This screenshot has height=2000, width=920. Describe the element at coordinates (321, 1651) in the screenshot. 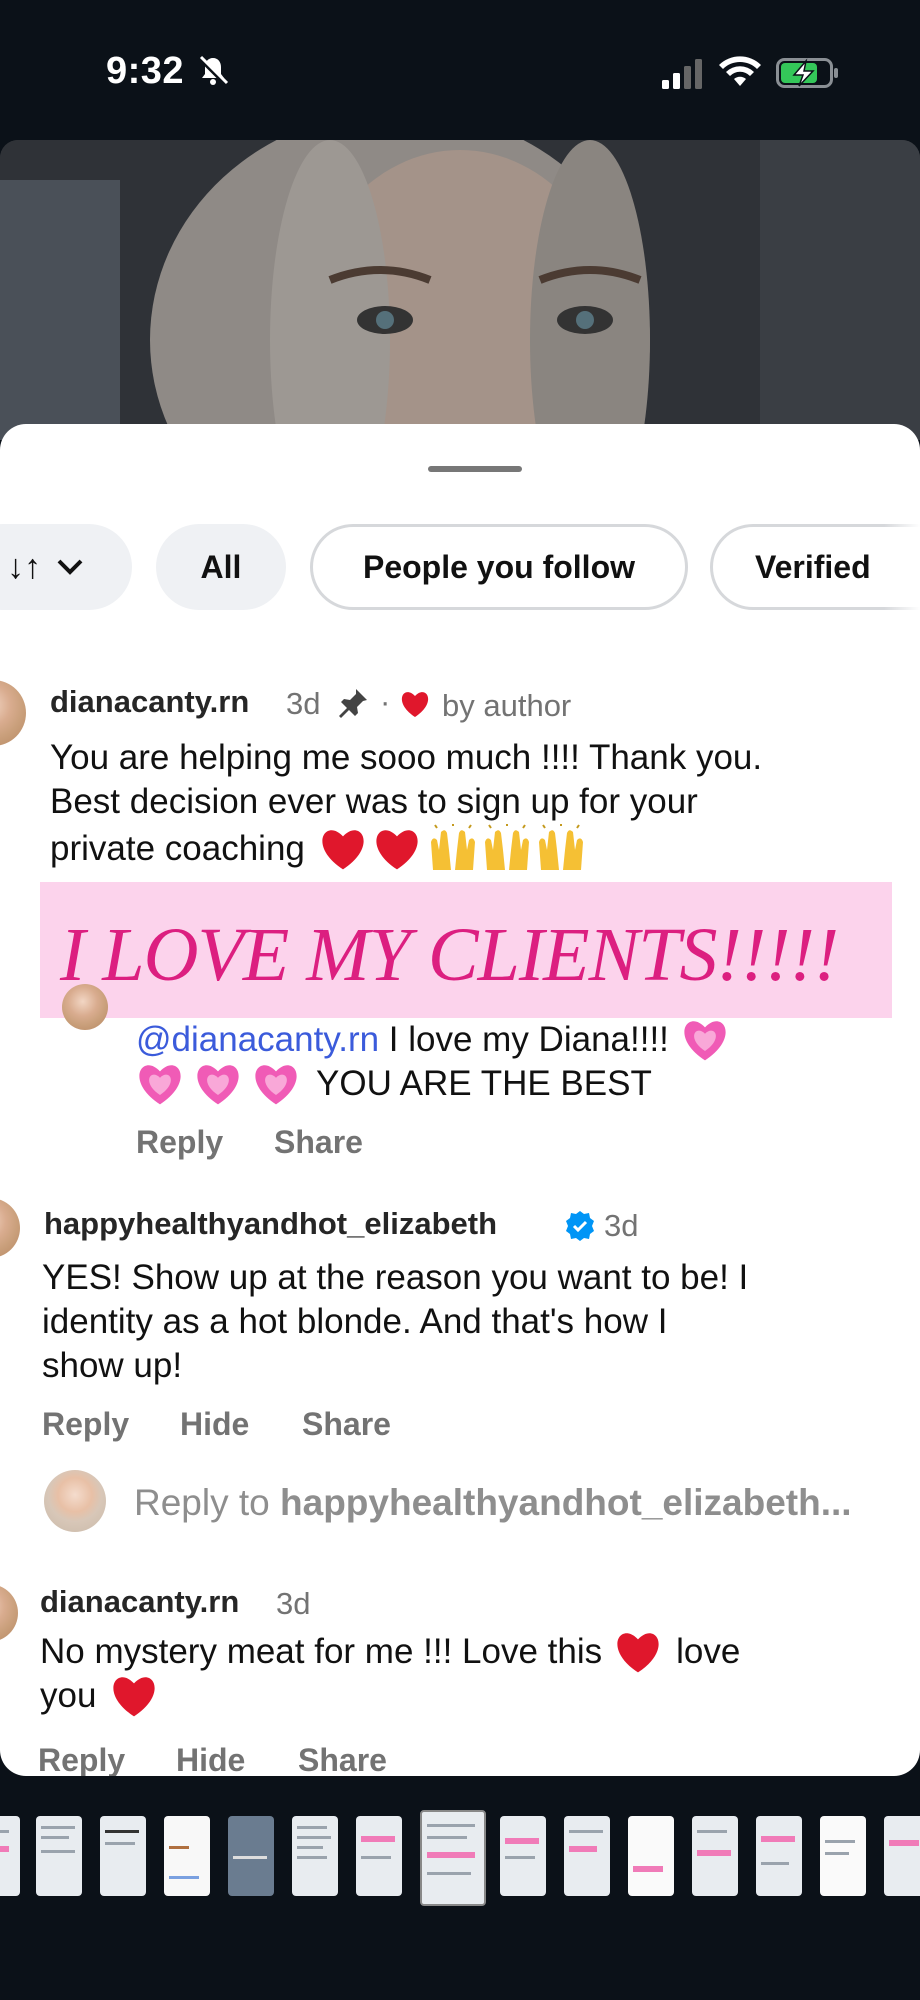

I see `comment-text-part: No mystery meat for me !!! Love this` at that location.